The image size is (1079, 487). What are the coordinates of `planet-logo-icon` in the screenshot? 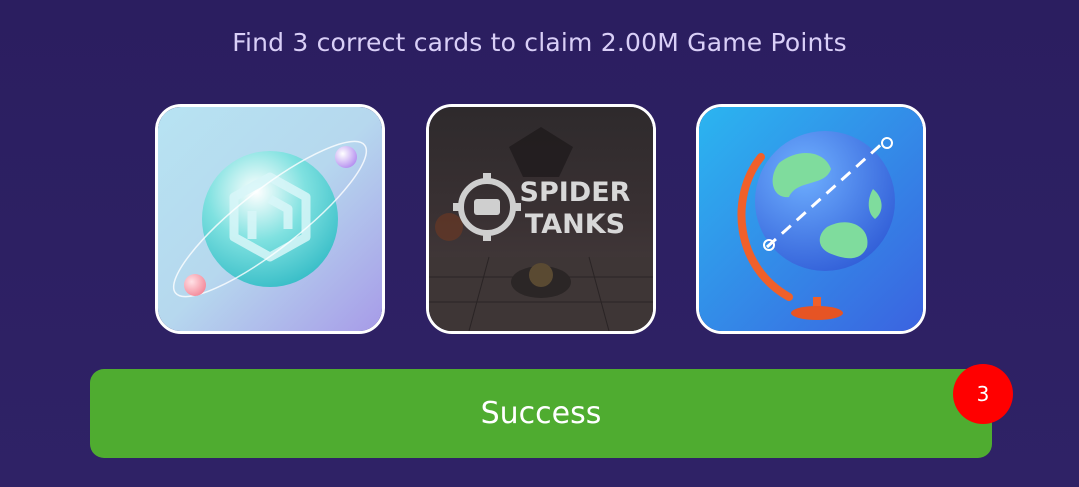 It's located at (270, 219).